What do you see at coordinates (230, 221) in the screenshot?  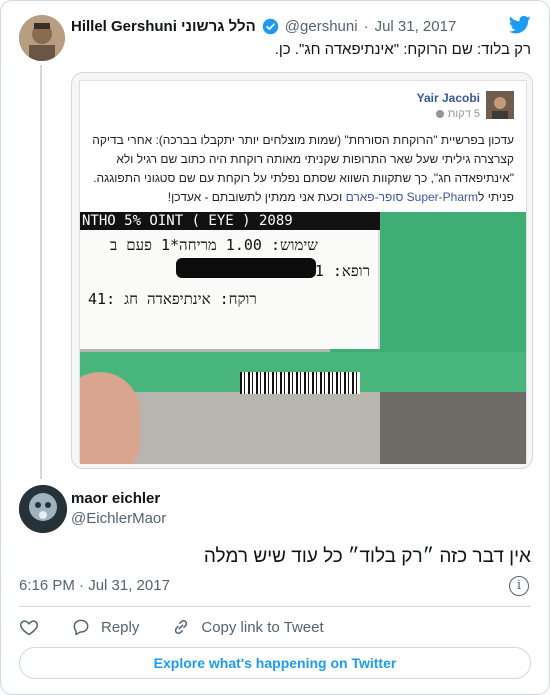 I see `label-line-1: NTHO 5% OINT ( EYE ) 2089` at bounding box center [230, 221].